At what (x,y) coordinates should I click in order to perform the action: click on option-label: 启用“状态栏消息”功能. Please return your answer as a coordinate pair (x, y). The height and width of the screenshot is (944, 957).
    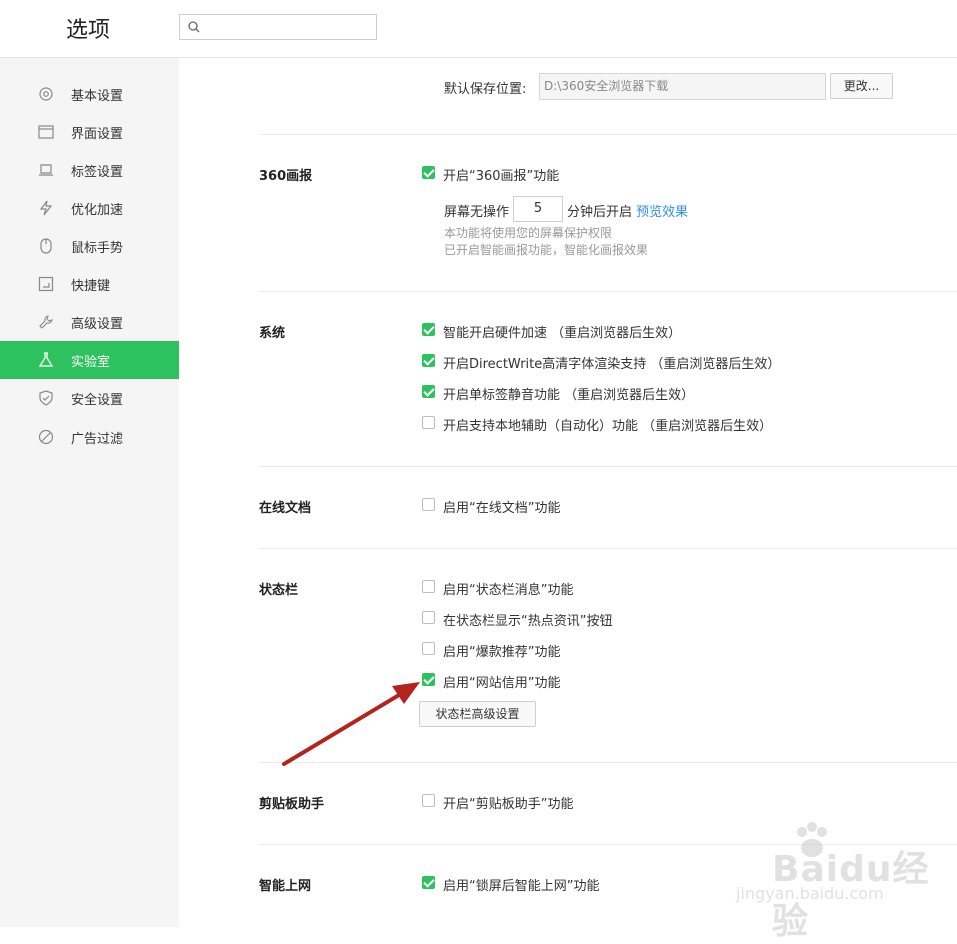
    Looking at the image, I should click on (508, 590).